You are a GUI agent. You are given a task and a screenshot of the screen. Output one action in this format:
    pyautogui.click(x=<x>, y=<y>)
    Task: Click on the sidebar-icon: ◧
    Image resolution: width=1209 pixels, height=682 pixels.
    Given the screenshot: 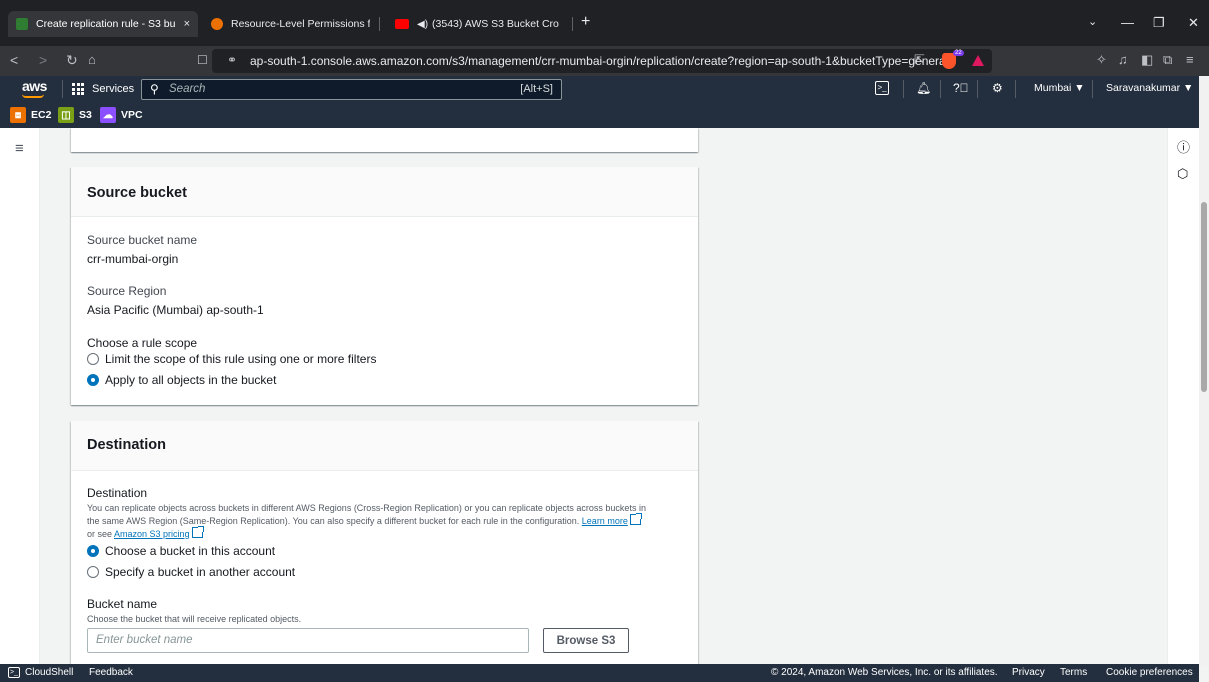 What is the action you would take?
    pyautogui.click(x=1147, y=60)
    